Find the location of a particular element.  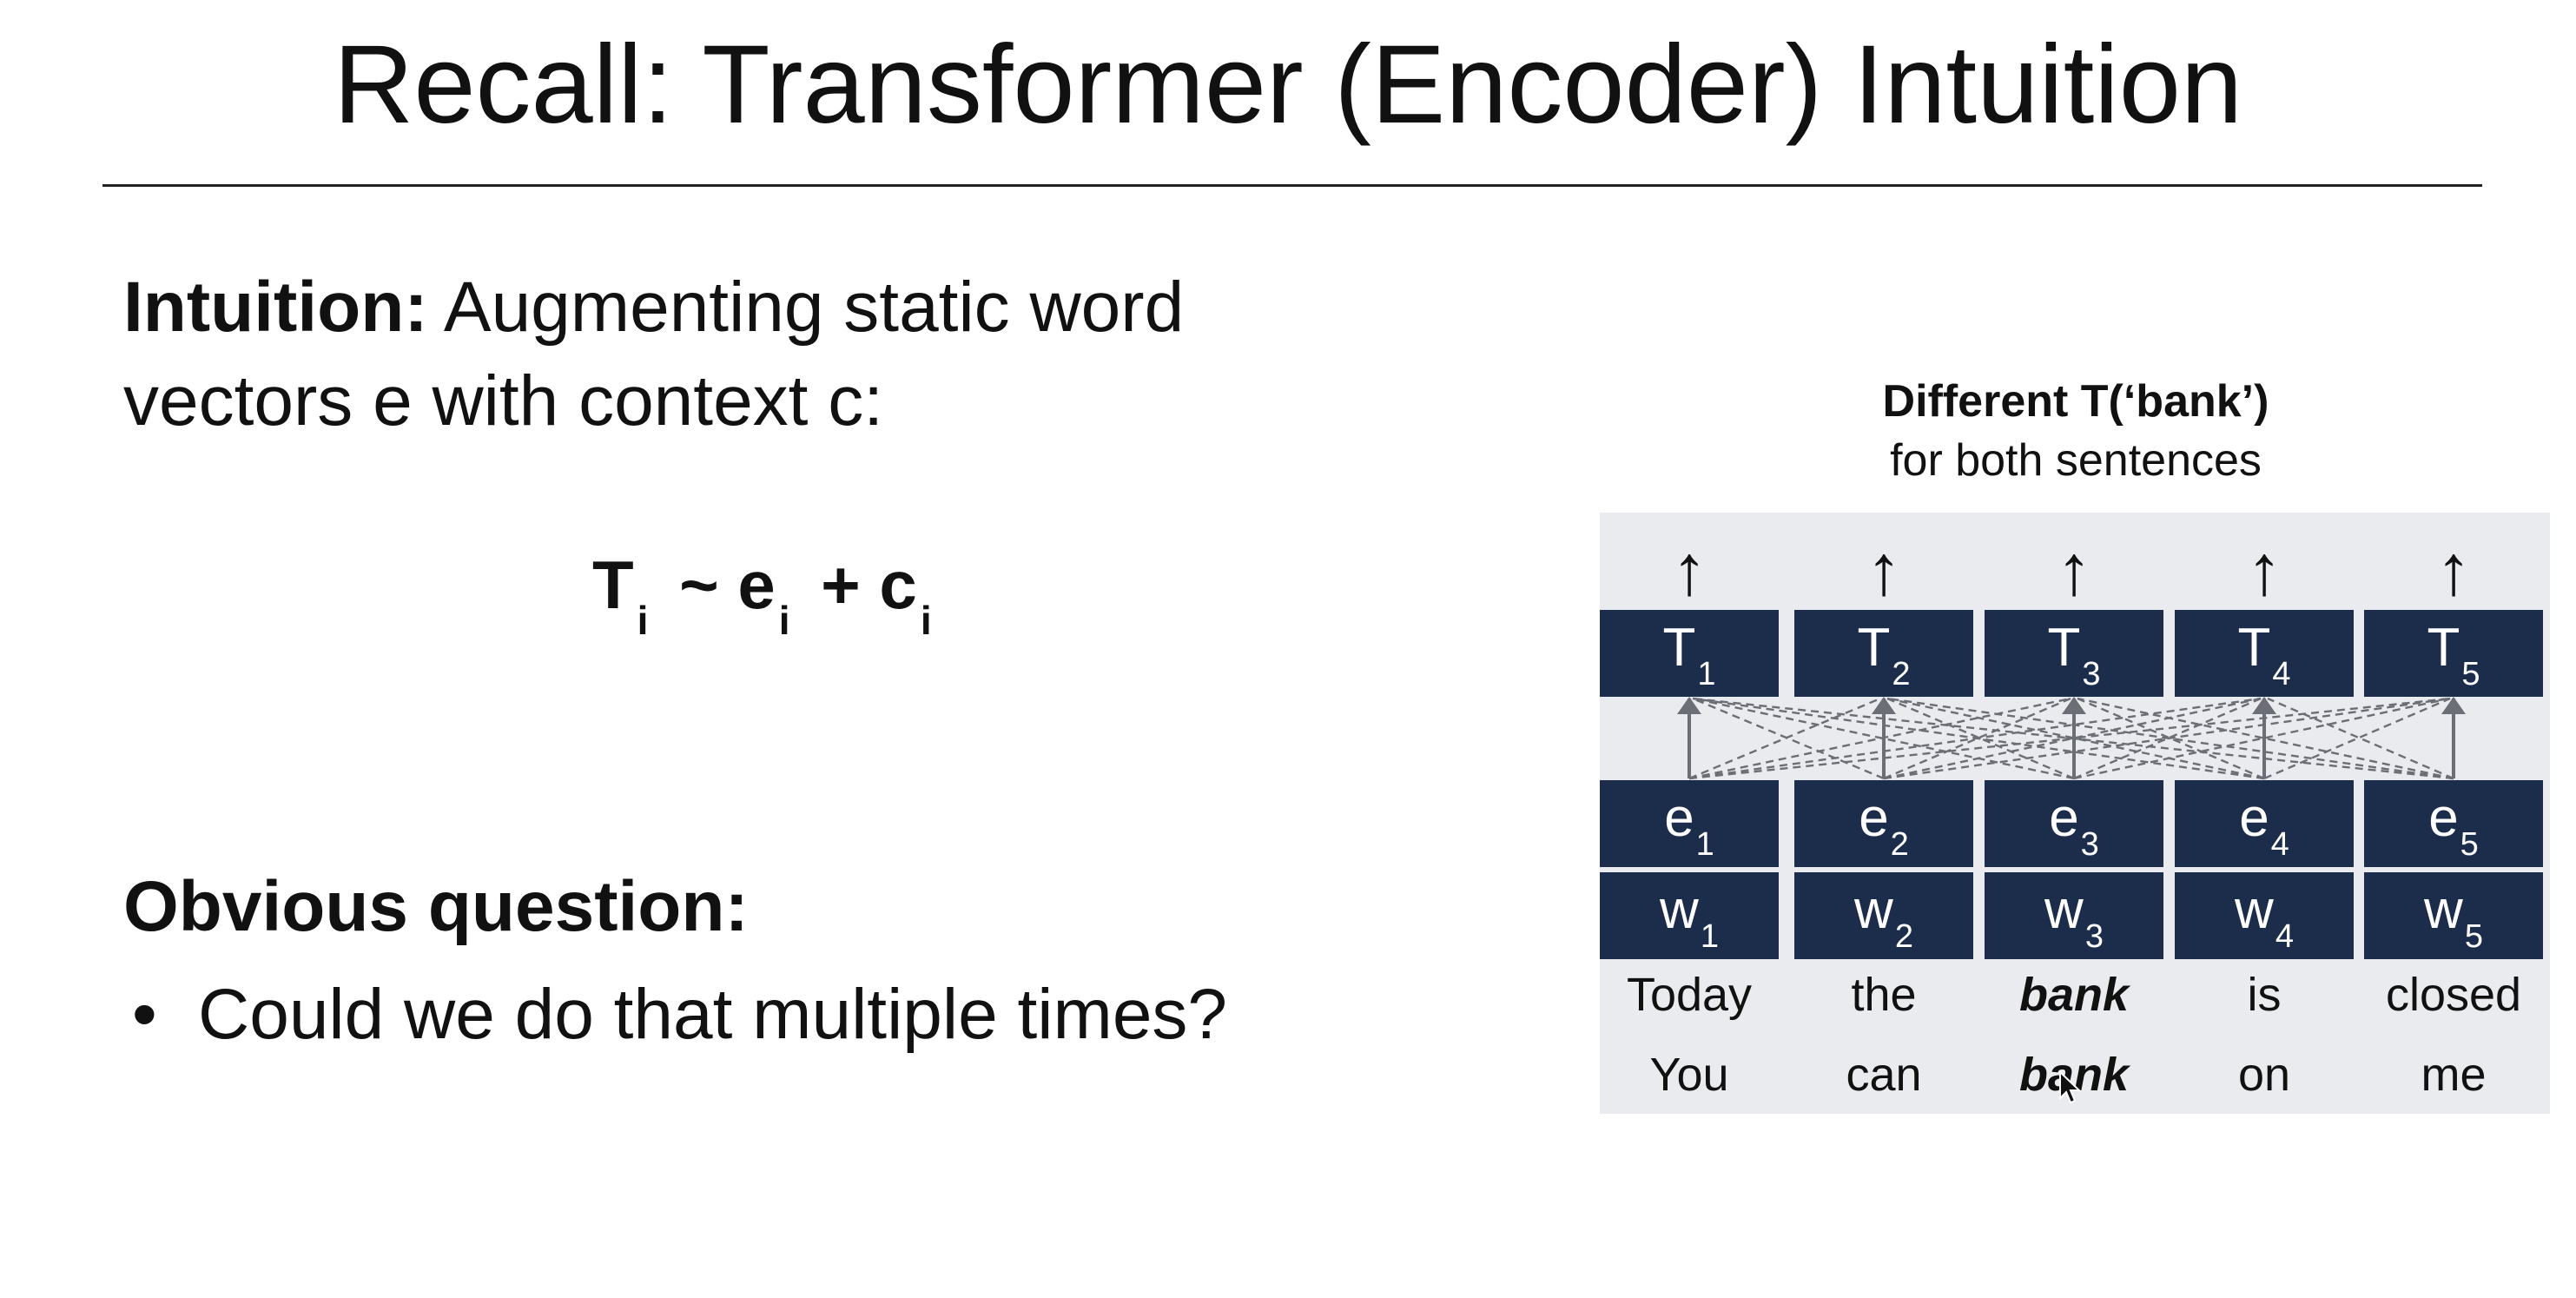

w-subscript: 3 is located at coordinates (2094, 936).